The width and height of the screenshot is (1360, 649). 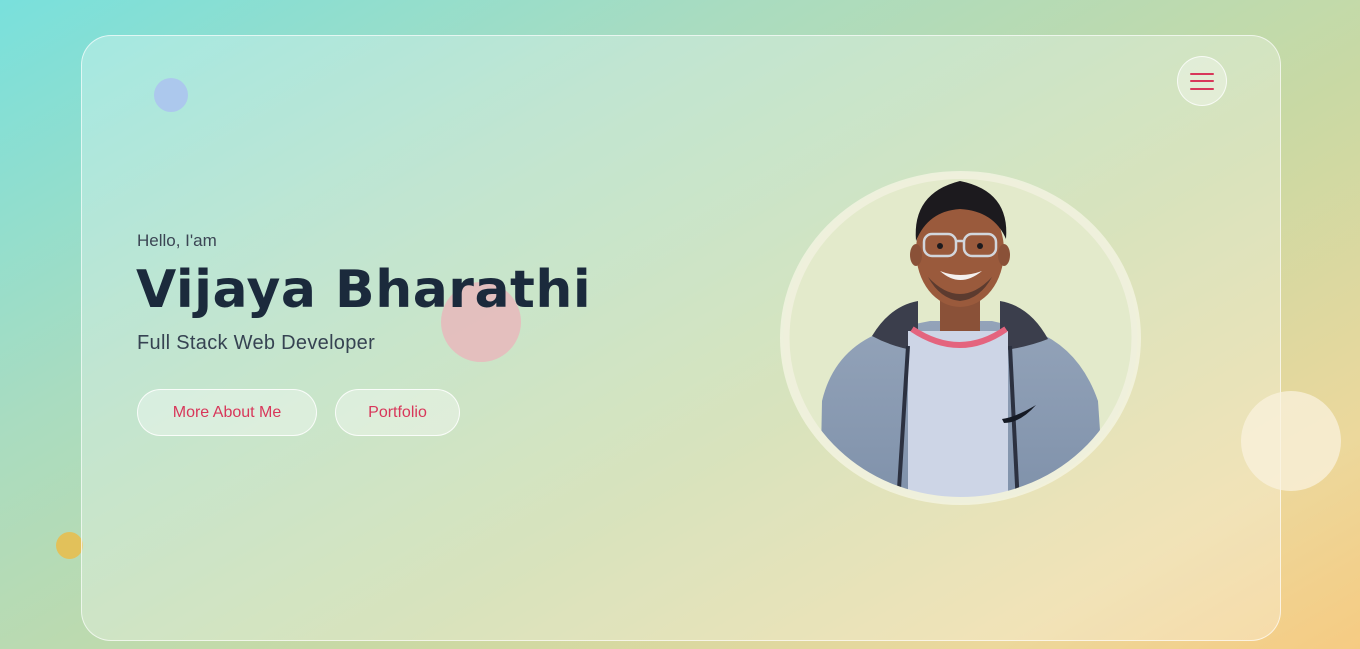 What do you see at coordinates (227, 412) in the screenshot?
I see `more-about-me-button: More About Me` at bounding box center [227, 412].